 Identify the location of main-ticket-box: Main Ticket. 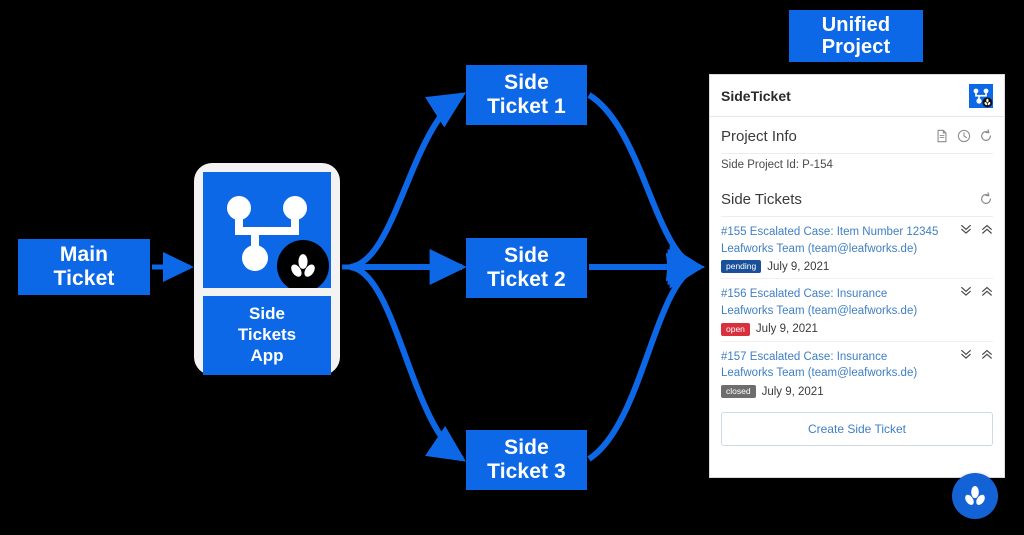
(84, 267).